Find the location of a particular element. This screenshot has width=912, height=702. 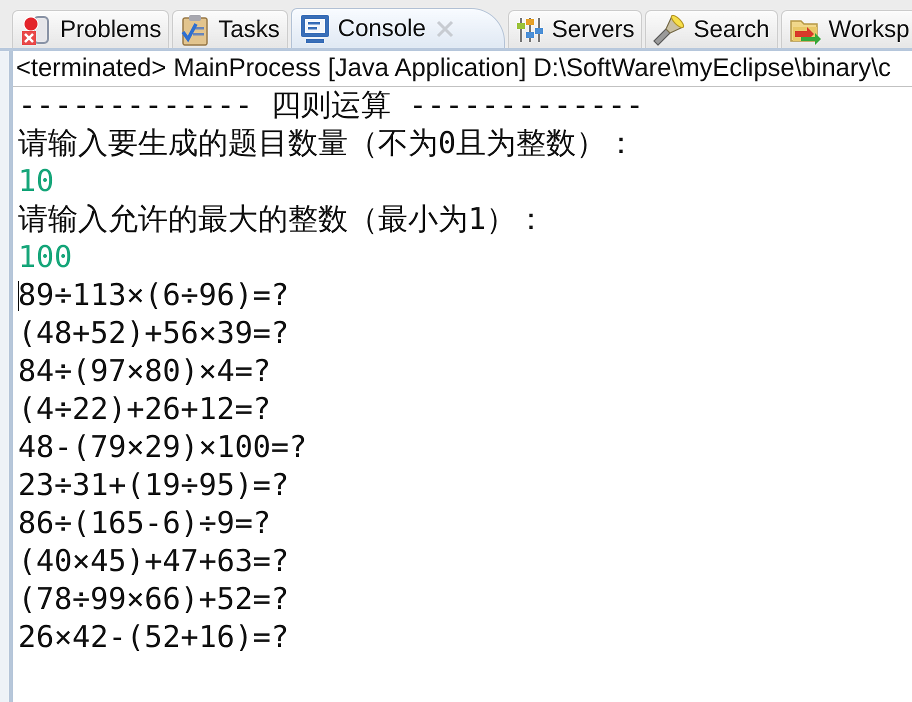

expression-text: (4÷22)+26+12=? is located at coordinates (144, 410).